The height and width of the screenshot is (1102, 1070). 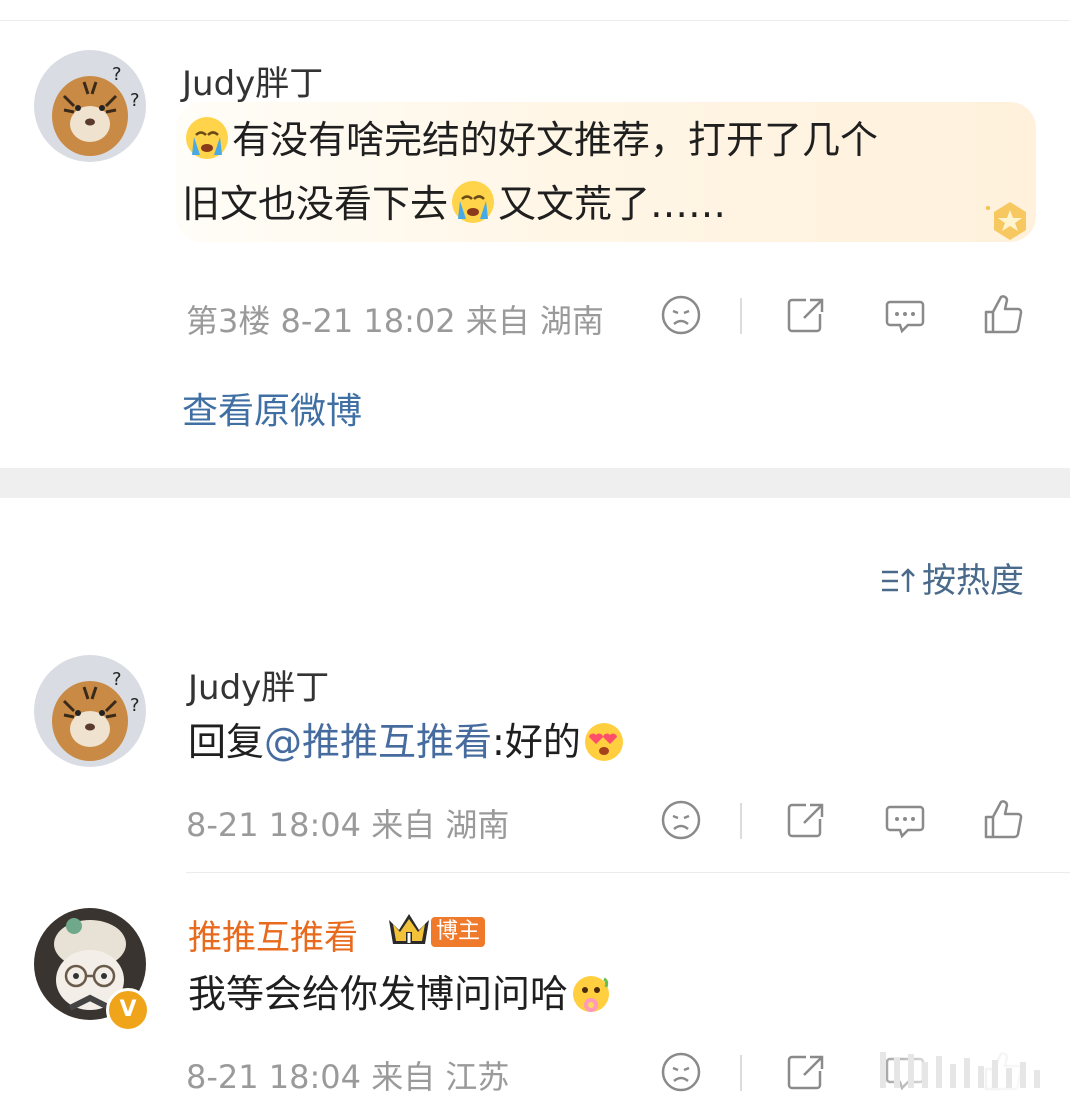 I want to click on heart-eyes-emoji, so click(x=604, y=750).